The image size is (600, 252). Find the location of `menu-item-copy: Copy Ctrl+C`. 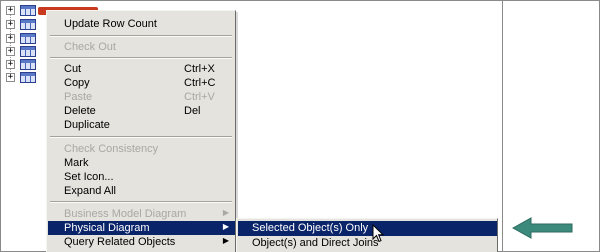

menu-item-copy: Copy Ctrl+C is located at coordinates (141, 83).